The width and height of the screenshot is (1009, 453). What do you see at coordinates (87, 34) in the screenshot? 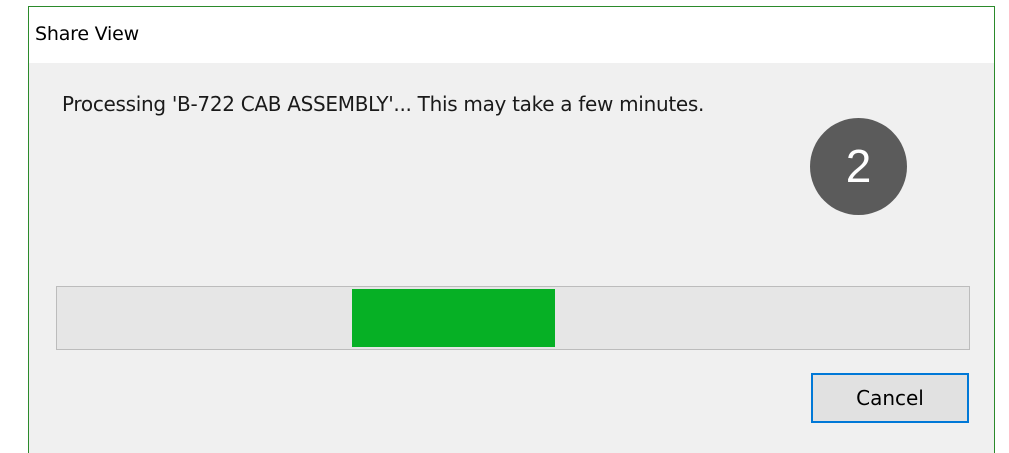
I see `dialog-title: Share View` at bounding box center [87, 34].